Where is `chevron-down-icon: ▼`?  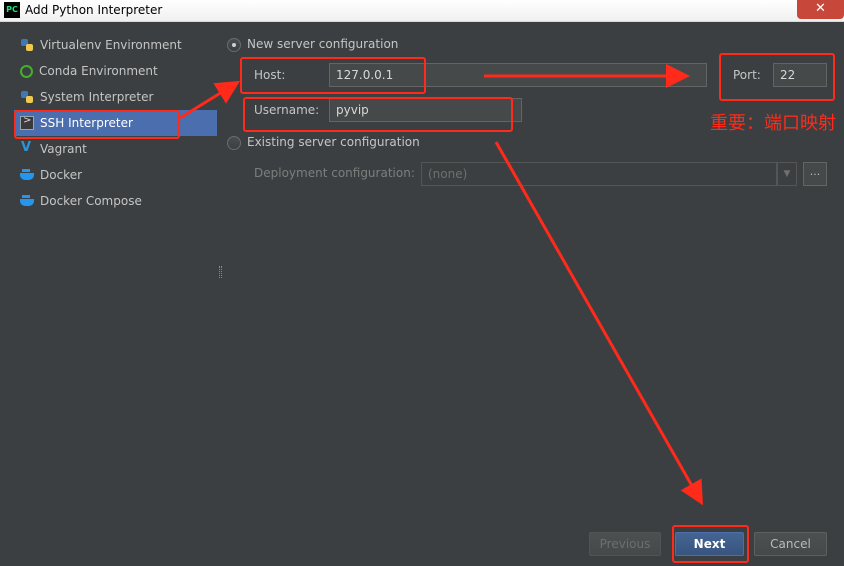 chevron-down-icon: ▼ is located at coordinates (787, 174).